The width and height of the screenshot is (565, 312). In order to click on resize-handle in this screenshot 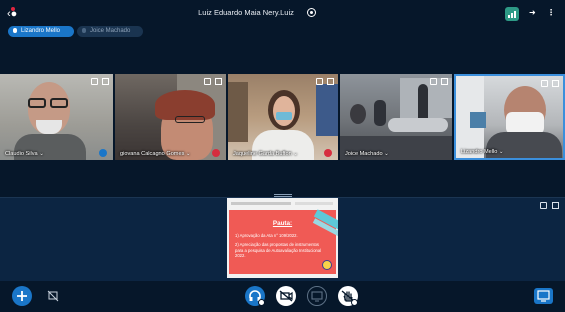, I will do `click(283, 195)`.